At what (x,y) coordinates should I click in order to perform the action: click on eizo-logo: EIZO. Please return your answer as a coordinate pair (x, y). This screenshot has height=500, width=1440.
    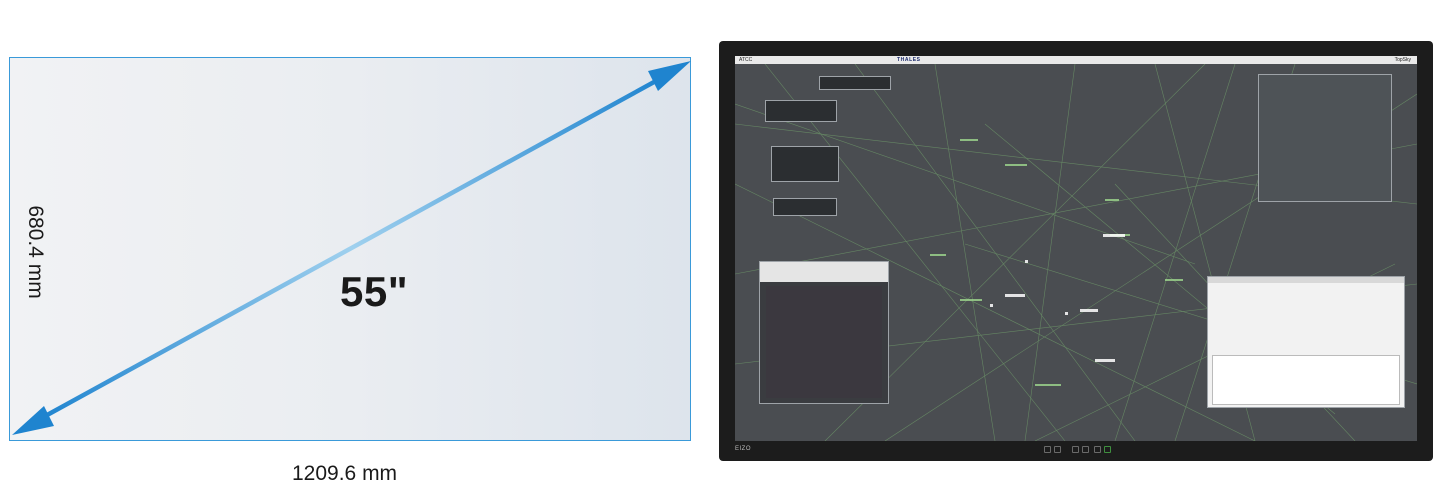
    Looking at the image, I should click on (743, 449).